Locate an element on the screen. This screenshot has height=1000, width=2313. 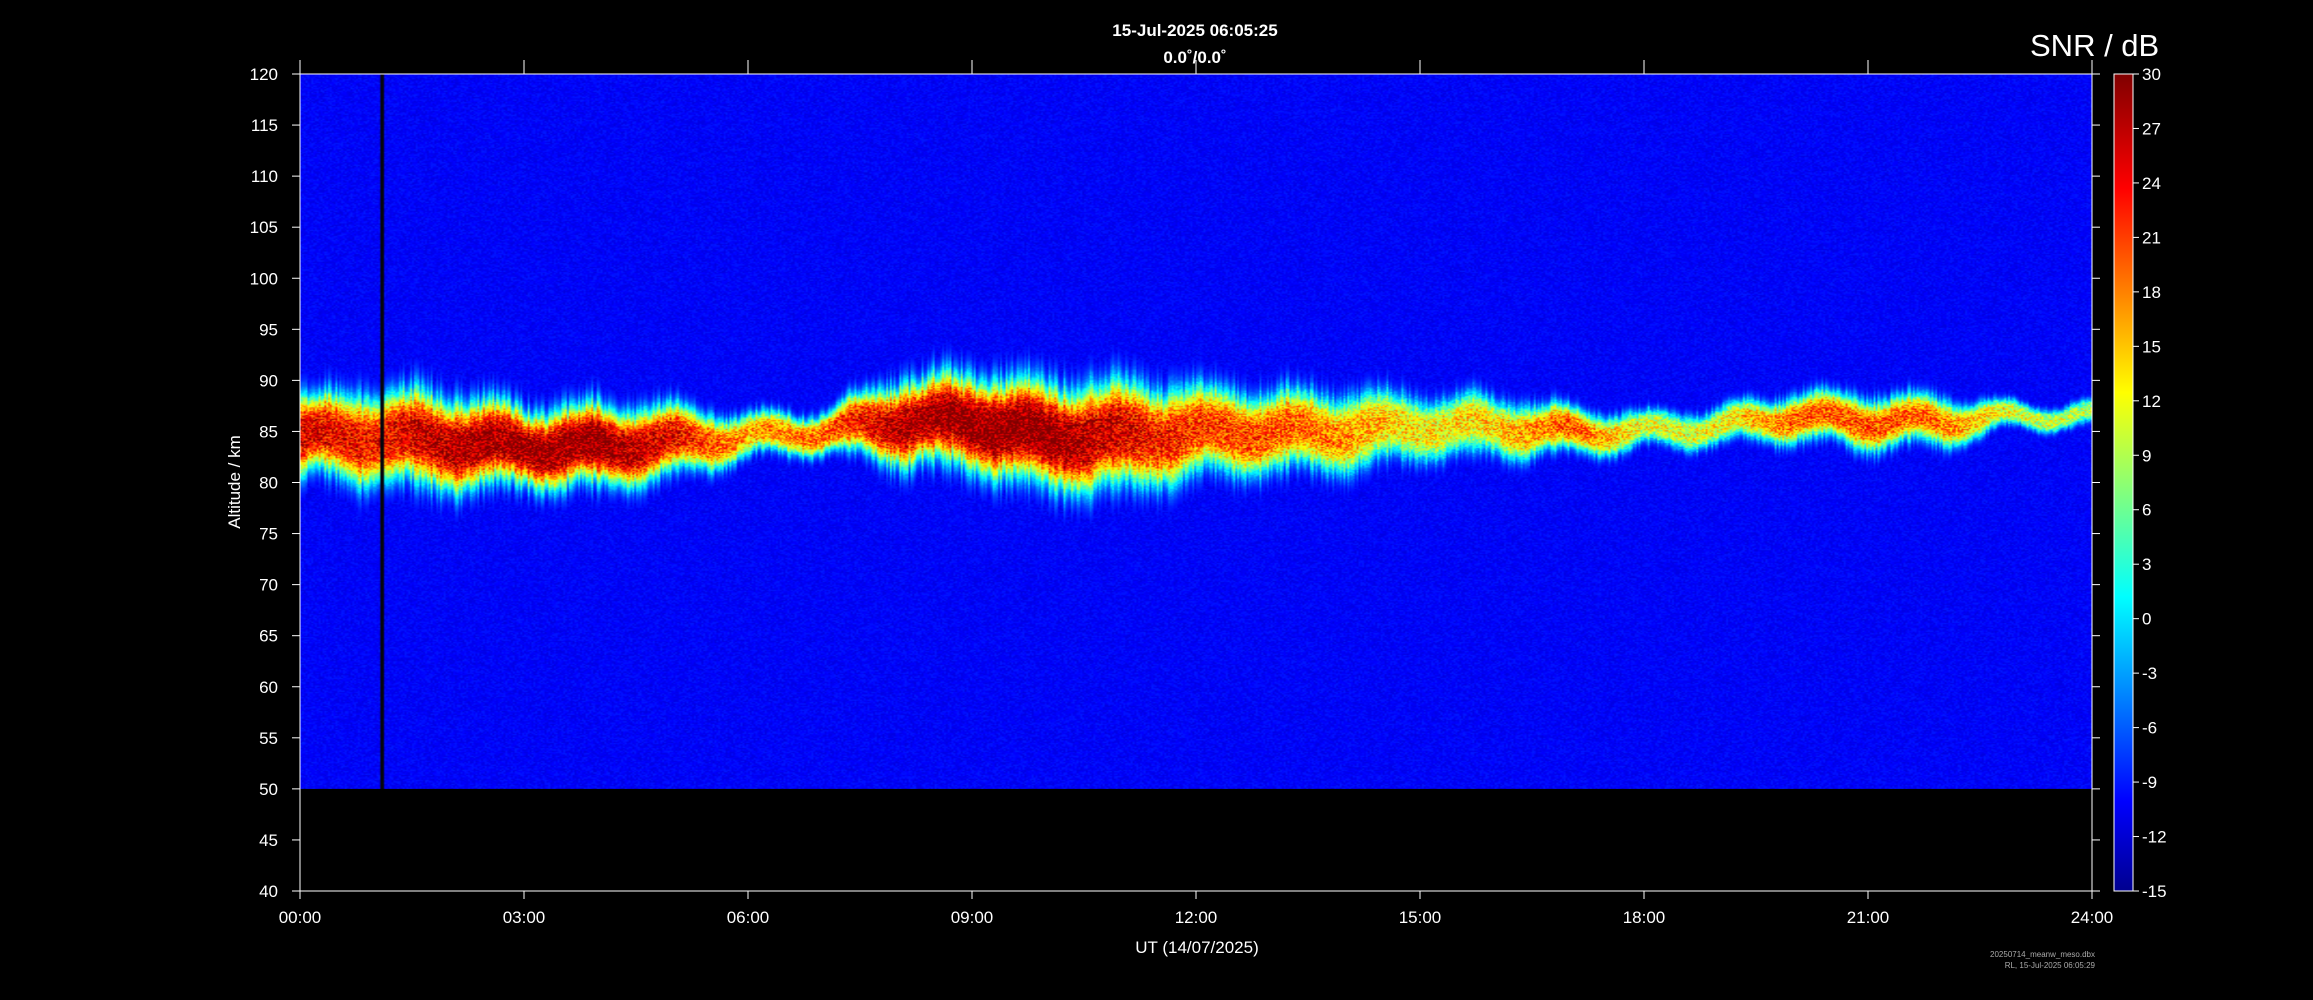
colorbar-label: SNR / dB is located at coordinates (2095, 45).